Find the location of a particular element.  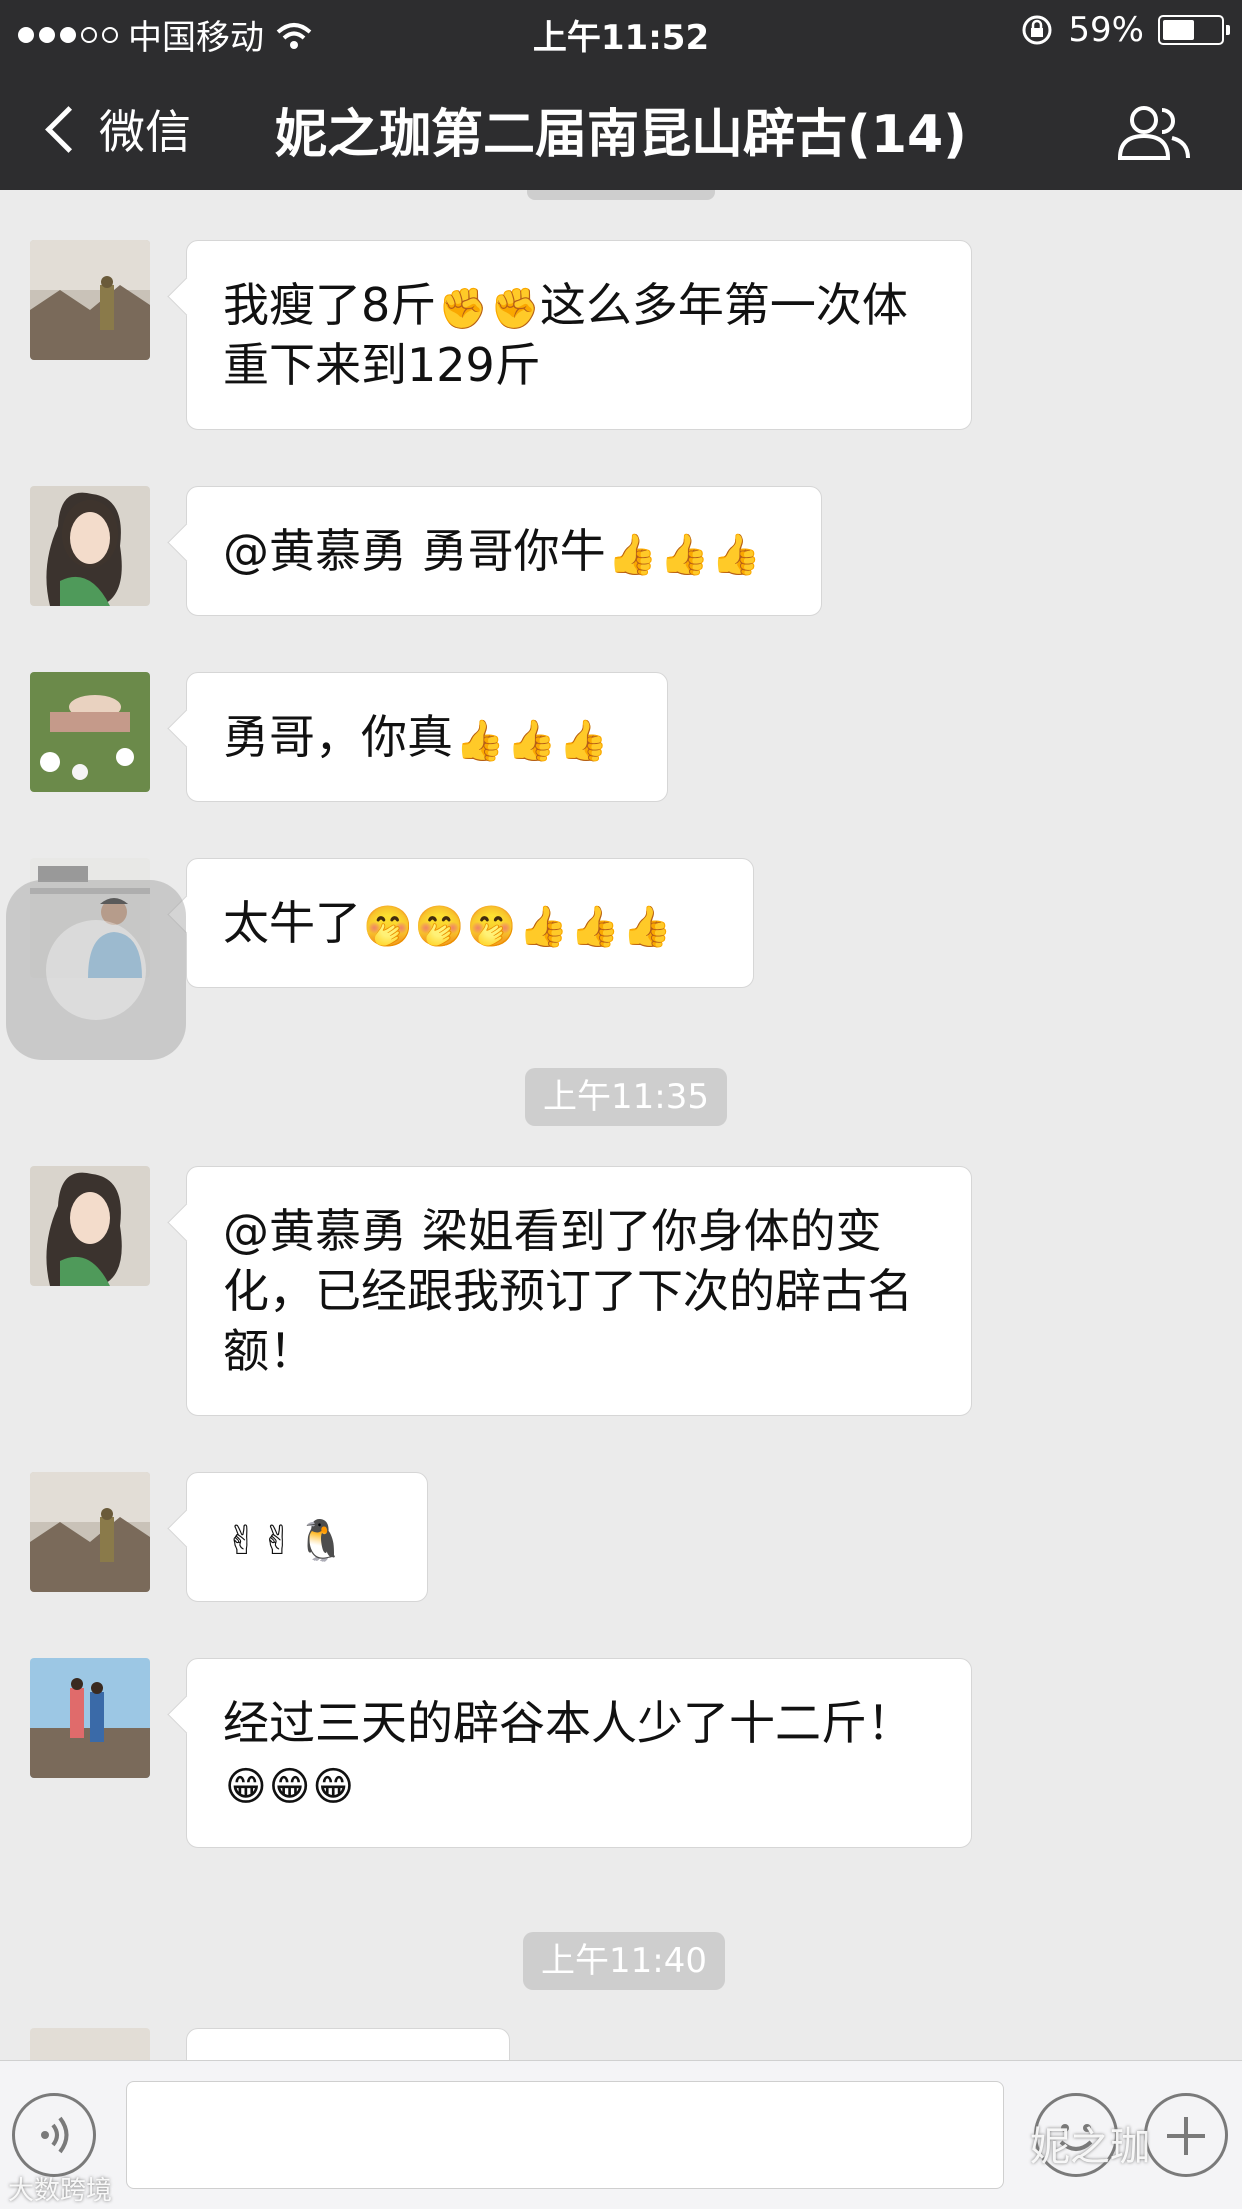

message-bubble: @黄慕勇 勇哥你牛👍👍👍 is located at coordinates (504, 551).